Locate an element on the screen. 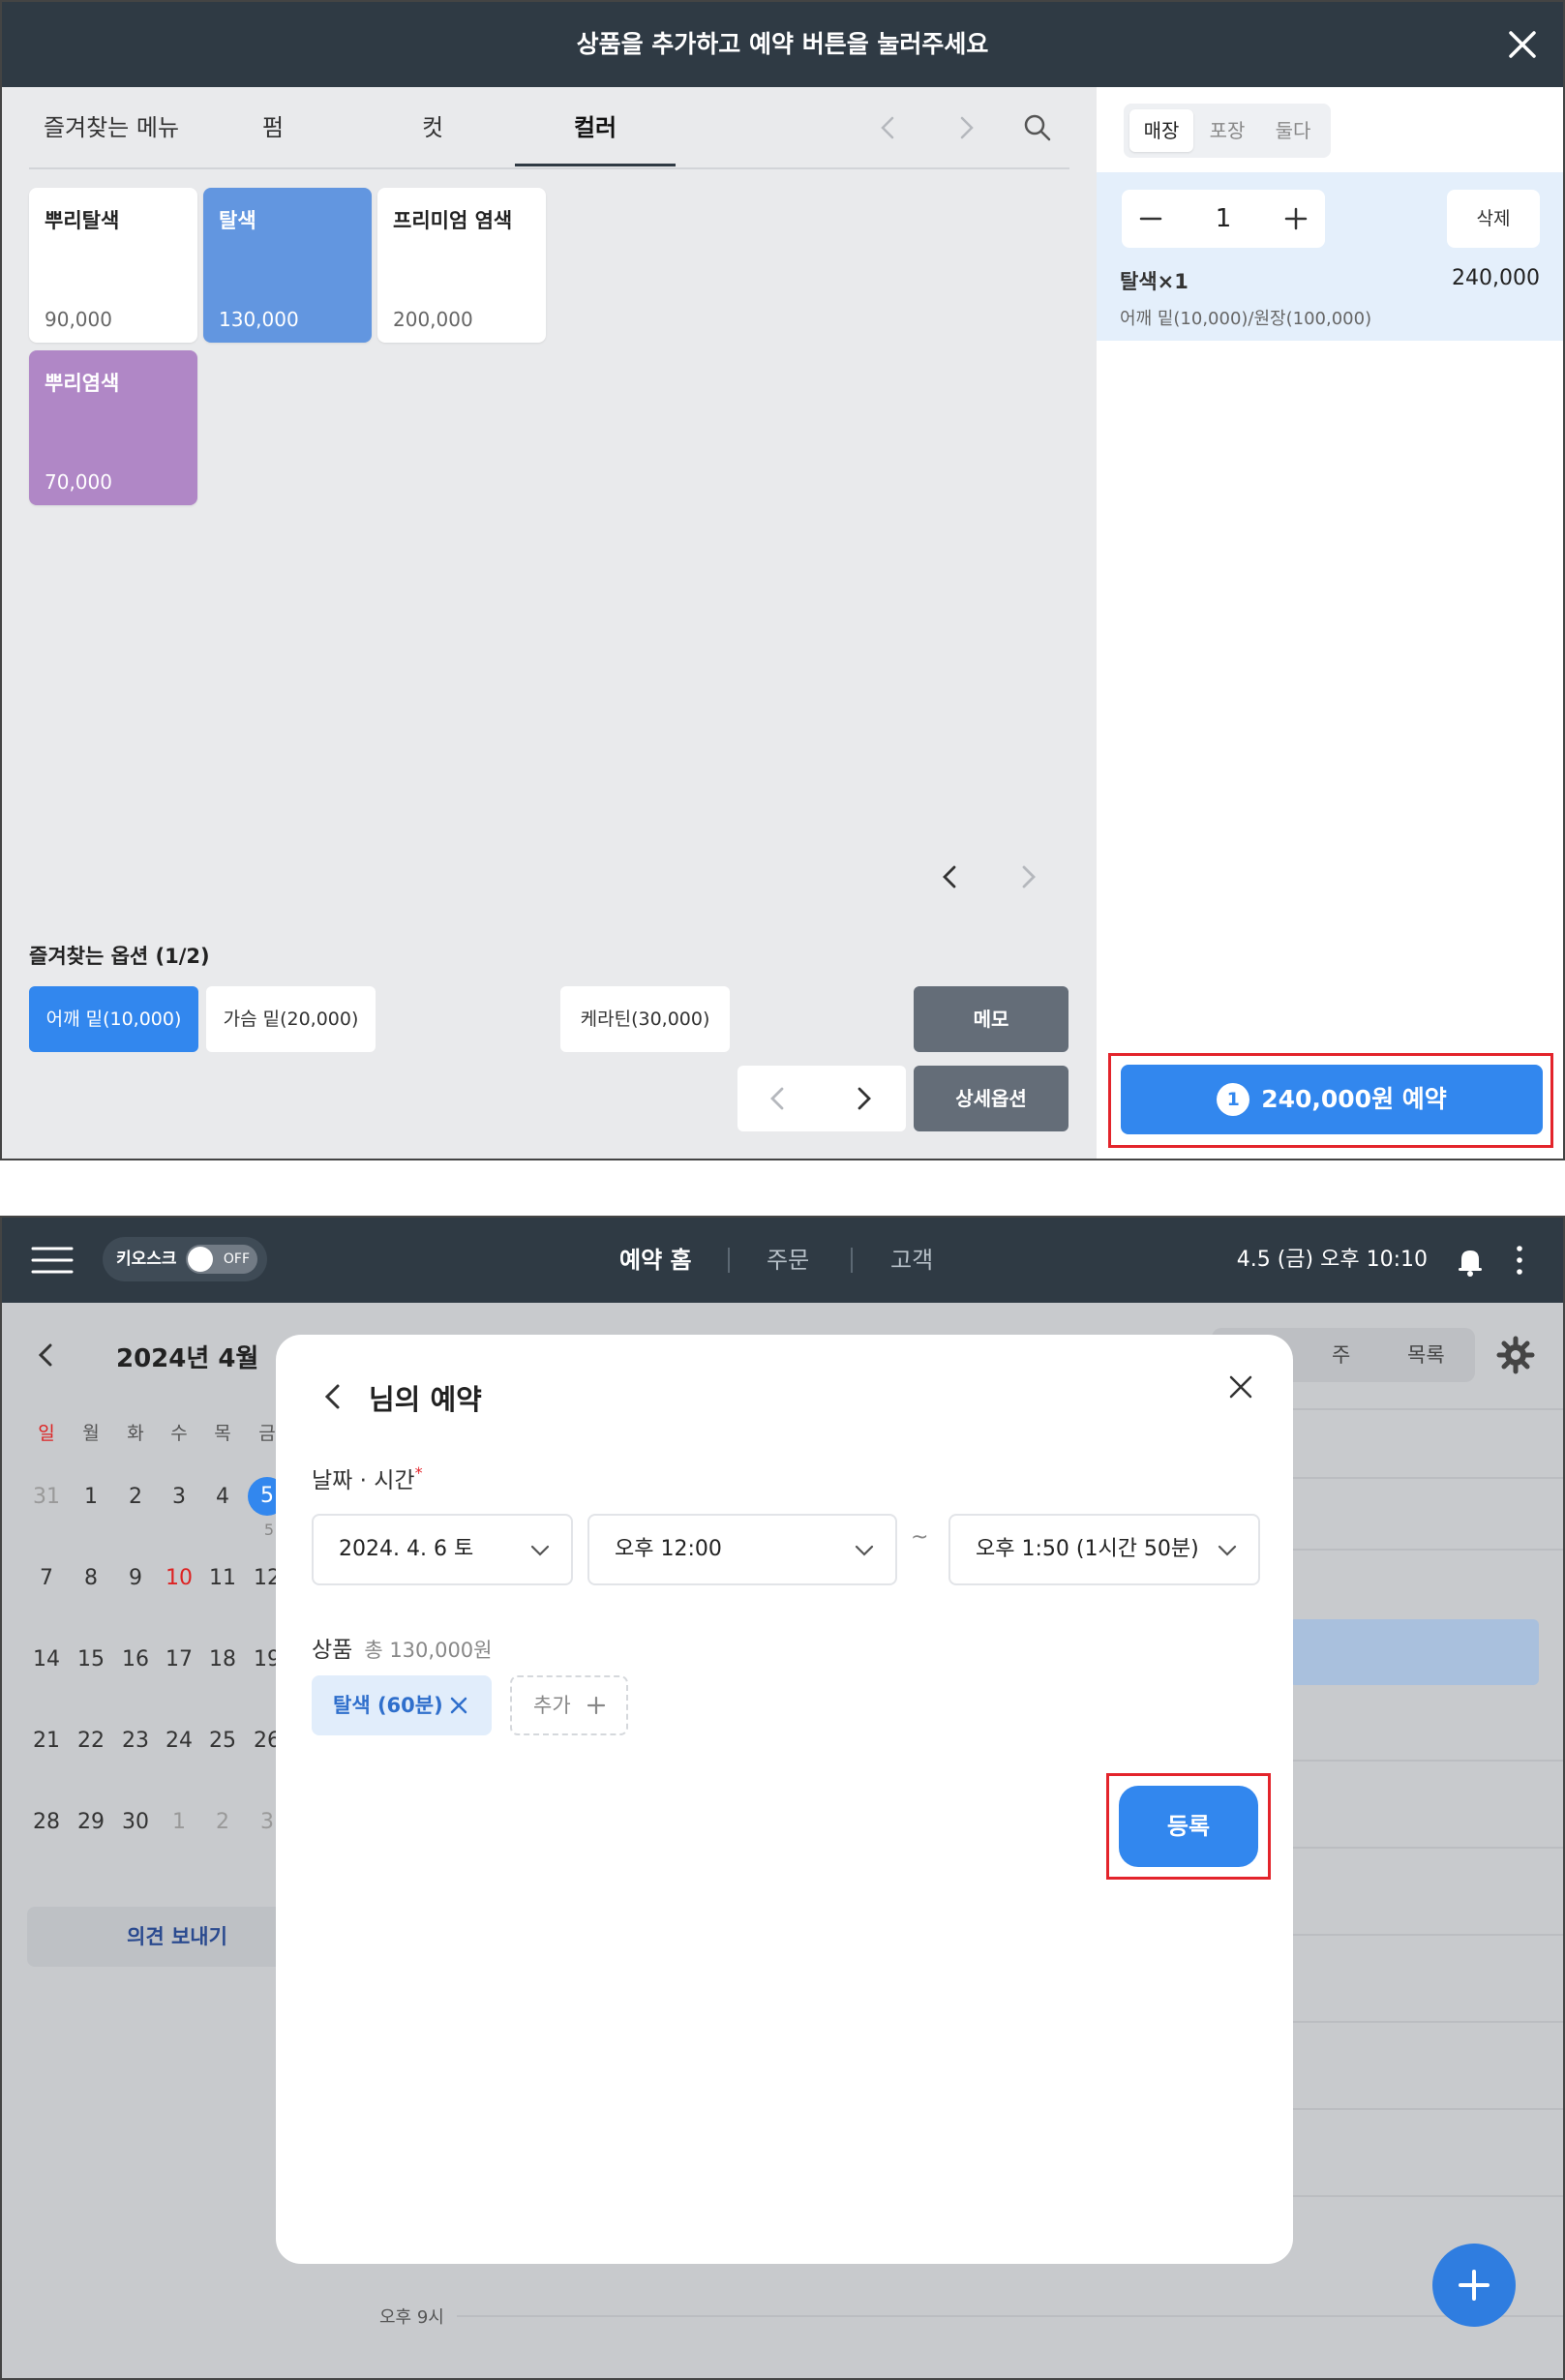 The height and width of the screenshot is (2380, 1565). options-prev-icon is located at coordinates (779, 1099).